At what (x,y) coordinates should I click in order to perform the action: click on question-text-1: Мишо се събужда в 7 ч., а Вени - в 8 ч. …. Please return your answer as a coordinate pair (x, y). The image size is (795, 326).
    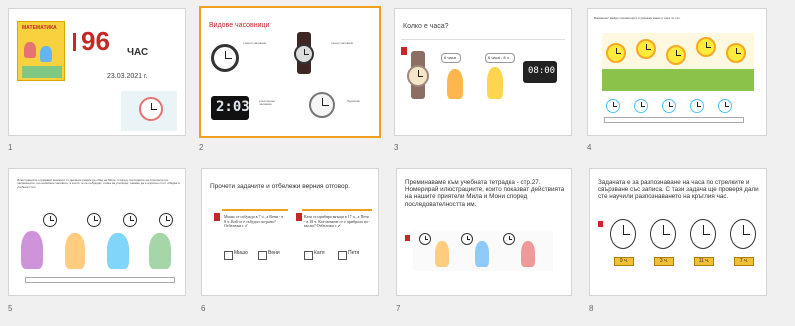
    Looking at the image, I should click on (254, 221).